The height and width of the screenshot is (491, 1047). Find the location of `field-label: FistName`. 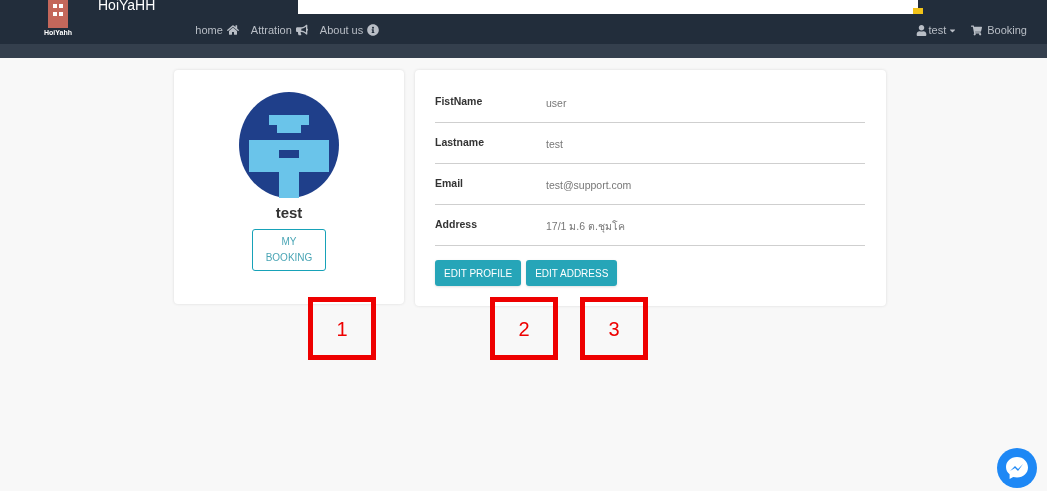

field-label: FistName is located at coordinates (459, 101).